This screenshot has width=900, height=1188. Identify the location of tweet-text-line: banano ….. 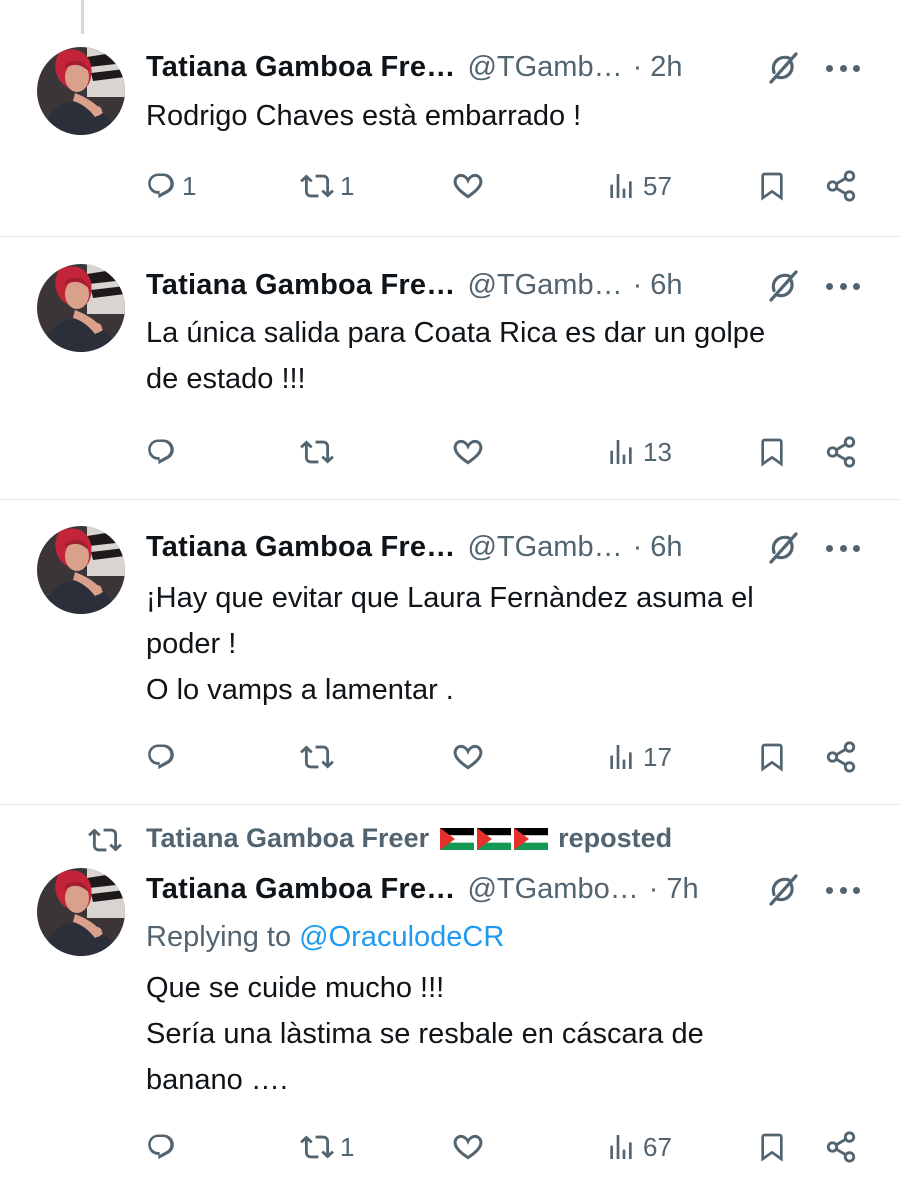
(217, 1080).